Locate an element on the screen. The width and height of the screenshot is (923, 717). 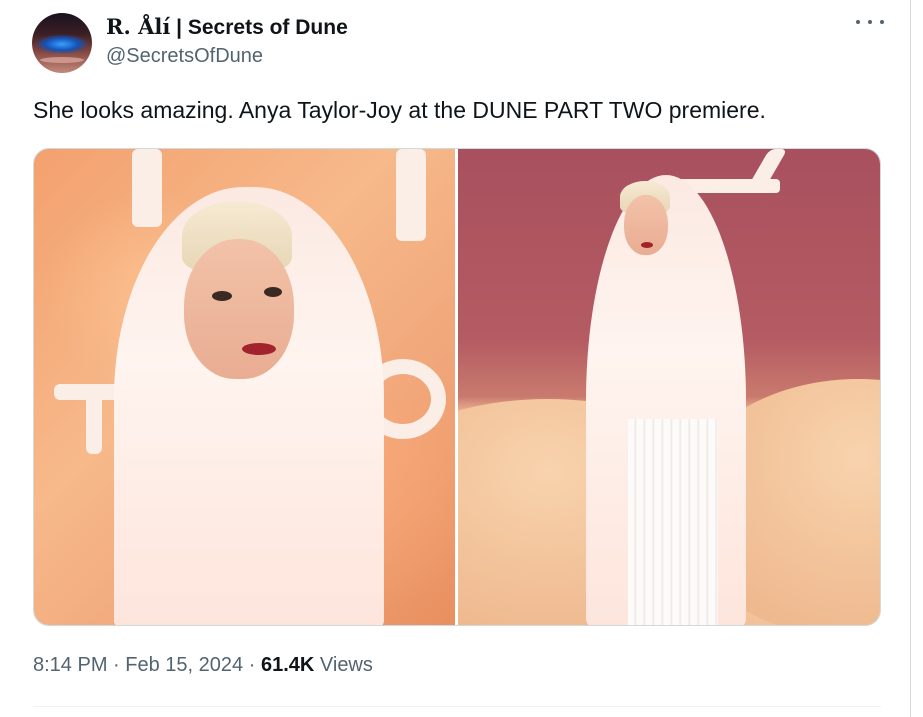
tweet-meta: 8:14 PM · Feb 15, 2024 · 61.4K Views is located at coordinates (203, 665).